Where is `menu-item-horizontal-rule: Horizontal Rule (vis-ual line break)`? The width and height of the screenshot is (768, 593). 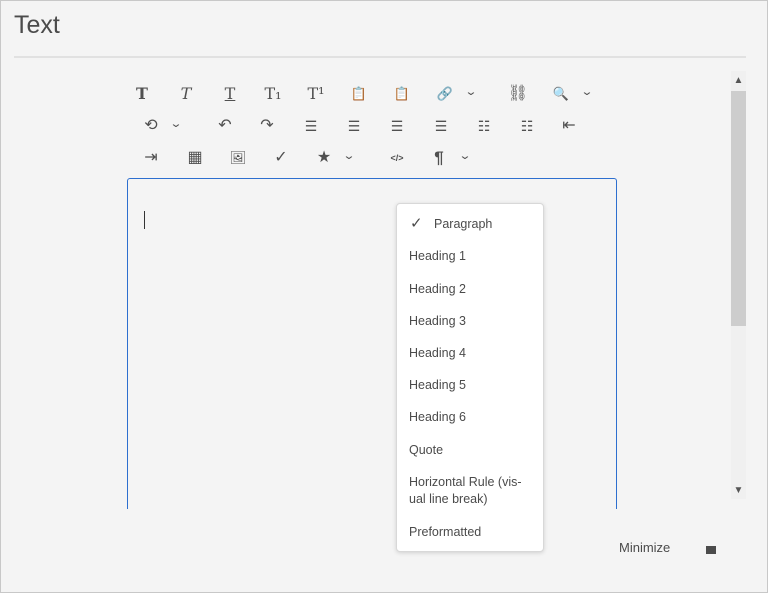
menu-item-horizontal-rule: Horizontal Rule (vis-ual line break) is located at coordinates (469, 491).